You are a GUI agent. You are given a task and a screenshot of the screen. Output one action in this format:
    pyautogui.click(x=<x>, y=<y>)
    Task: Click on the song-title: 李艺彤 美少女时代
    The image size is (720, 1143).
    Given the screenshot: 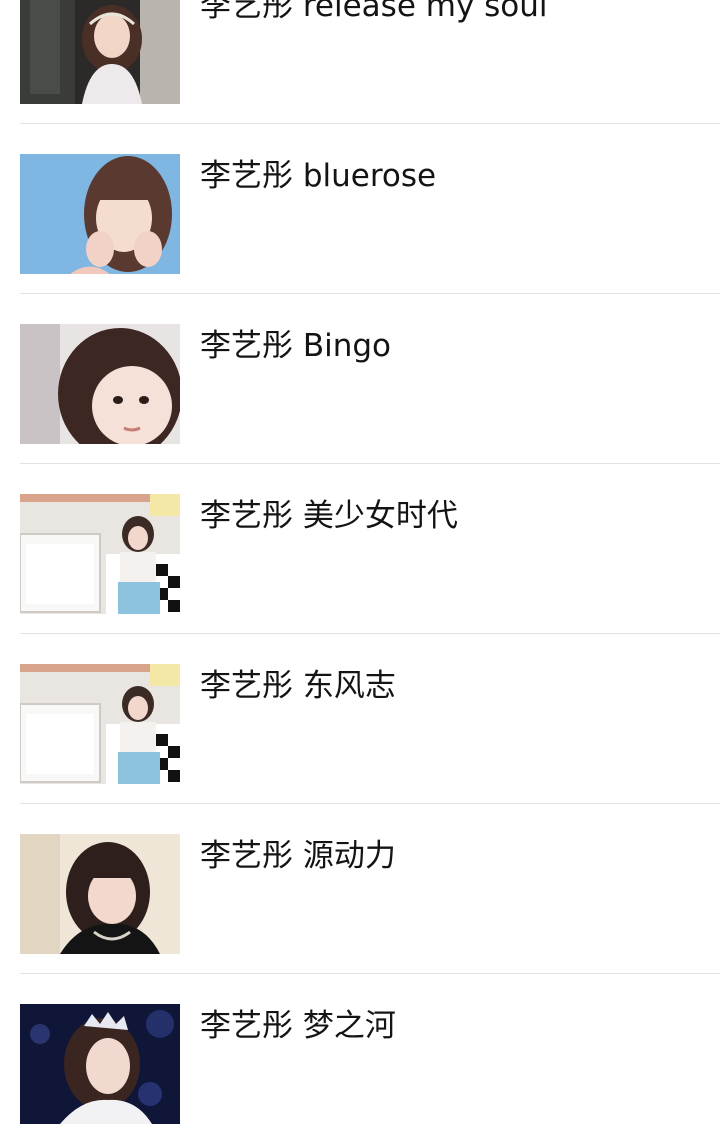 What is the action you would take?
    pyautogui.click(x=329, y=516)
    